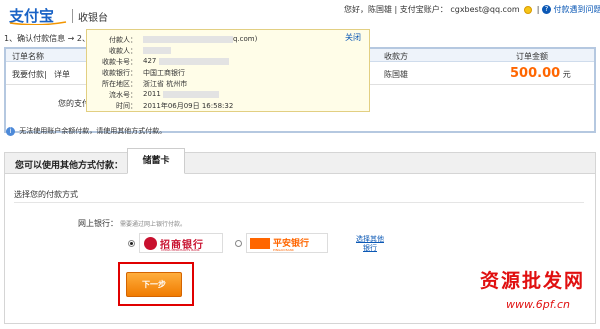 Image resolution: width=600 pixels, height=329 pixels. Describe the element at coordinates (180, 250) in the screenshot. I see `bank-name-en: CHINA MERCHANTS BANK` at that location.